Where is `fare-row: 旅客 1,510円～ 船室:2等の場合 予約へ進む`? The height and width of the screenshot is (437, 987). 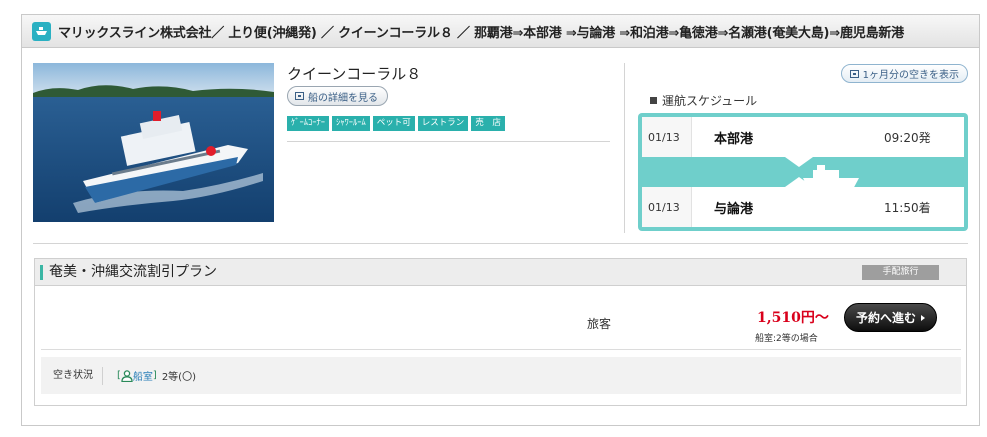 fare-row: 旅客 1,510円～ 船室:2等の場合 予約へ進む is located at coordinates (501, 318).